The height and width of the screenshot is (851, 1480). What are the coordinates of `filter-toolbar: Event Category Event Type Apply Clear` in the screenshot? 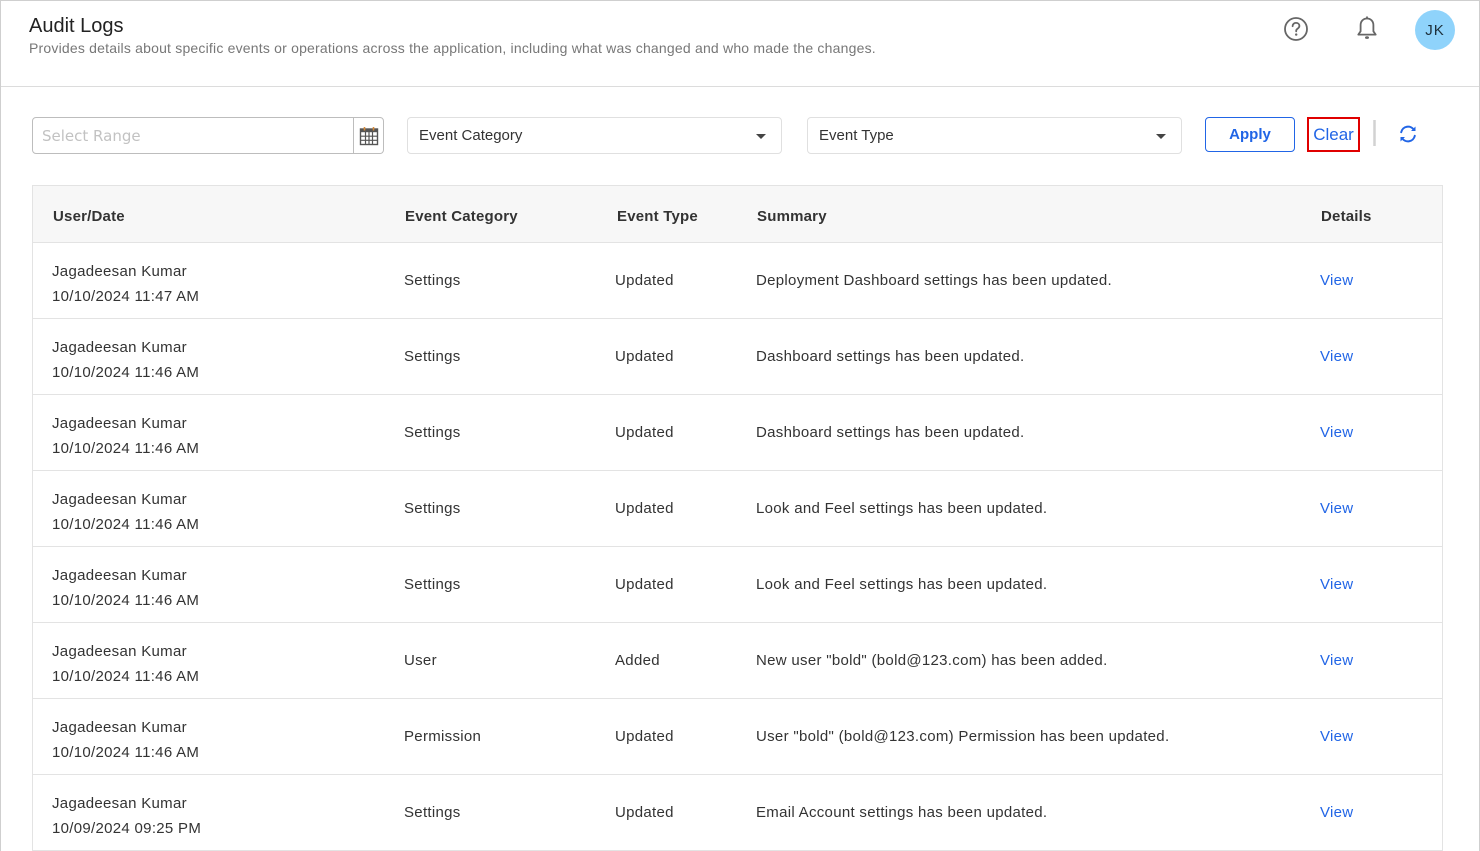 It's located at (740, 135).